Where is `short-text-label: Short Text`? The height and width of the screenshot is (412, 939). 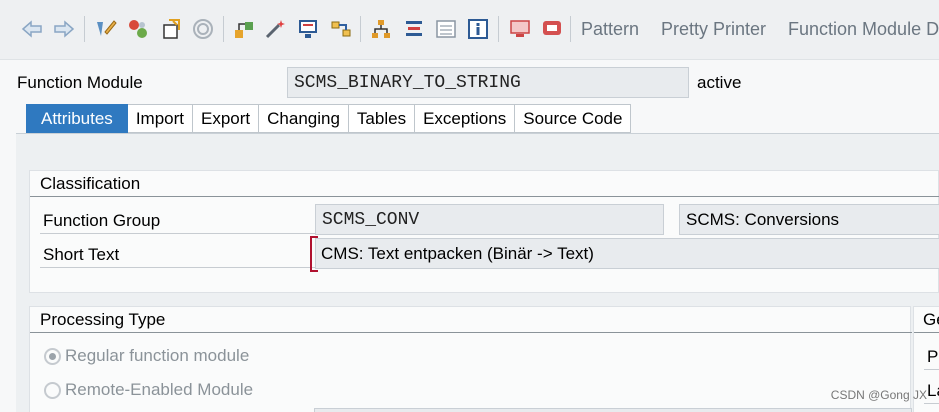 short-text-label: Short Text is located at coordinates (81, 254).